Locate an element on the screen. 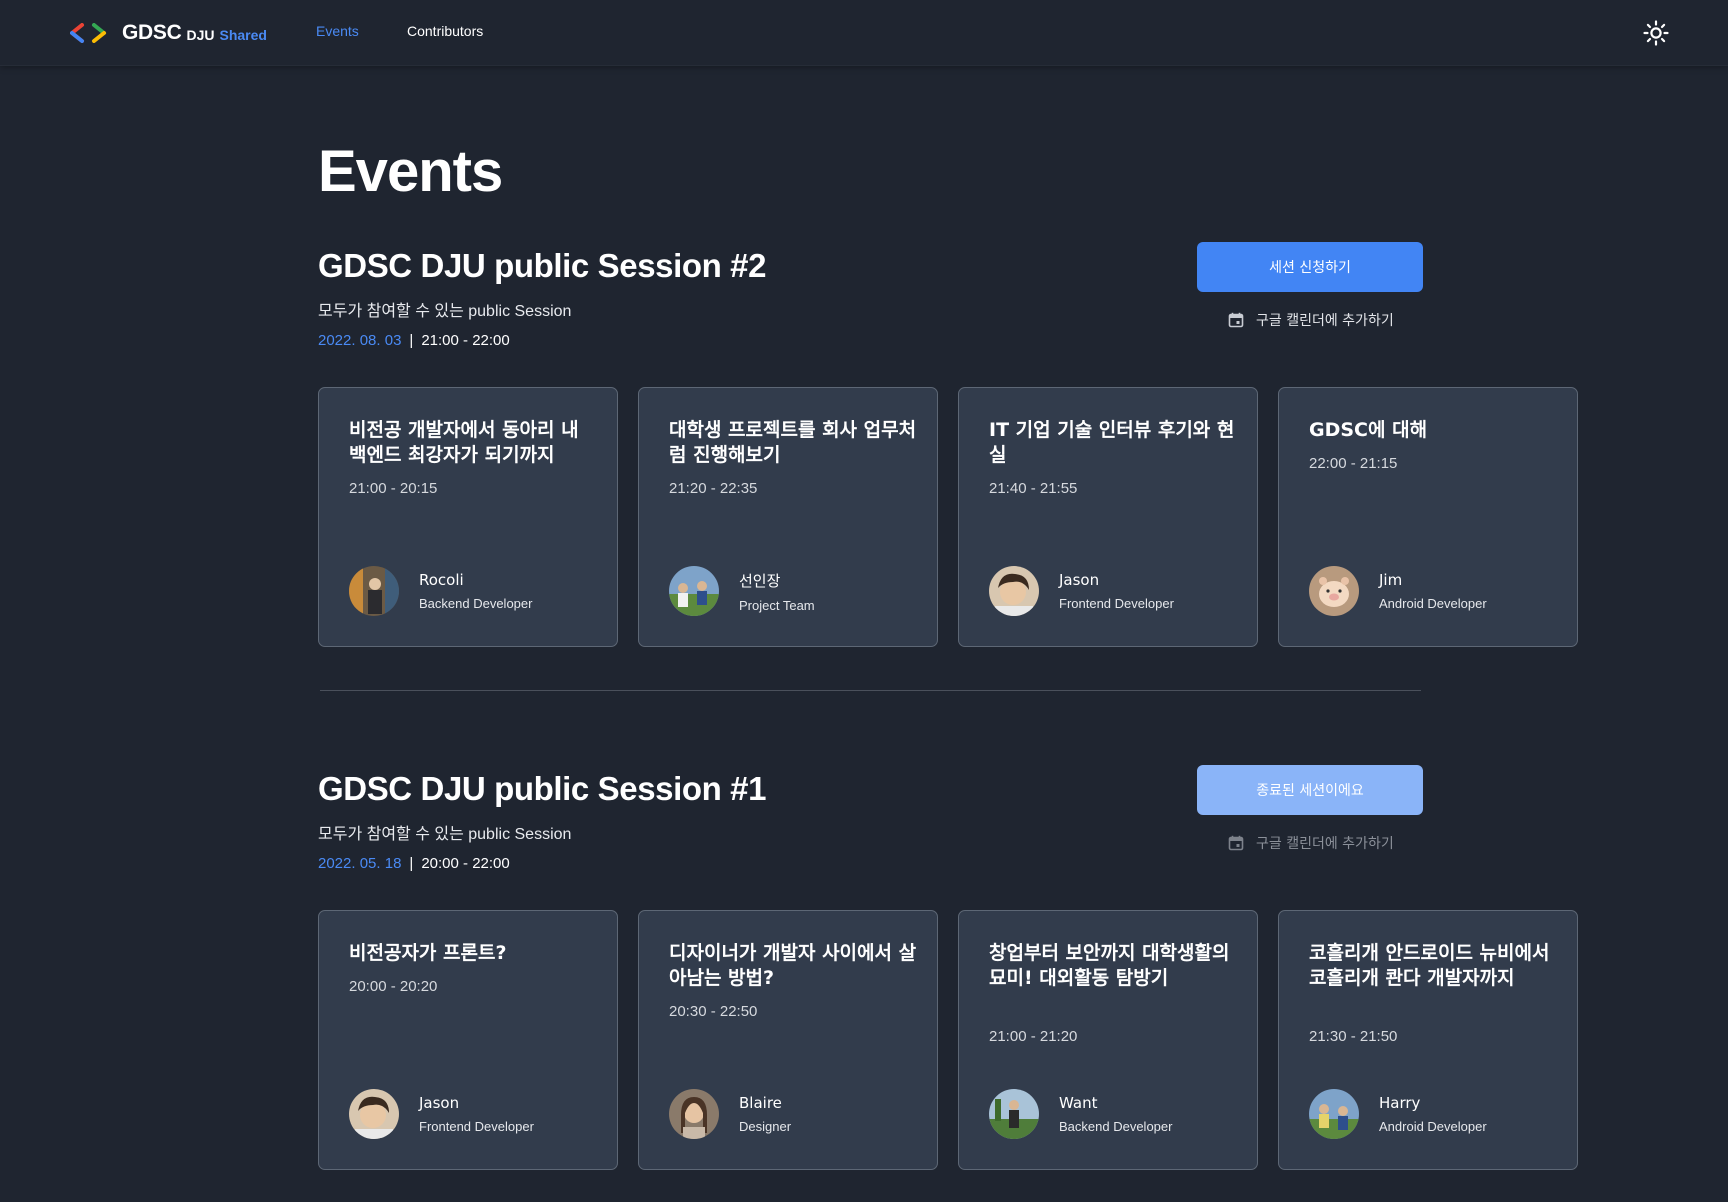 The image size is (1728, 1202). talk-title: 대학생 프로젝트를 회사 업무처럼 진행해보기 is located at coordinates (793, 442).